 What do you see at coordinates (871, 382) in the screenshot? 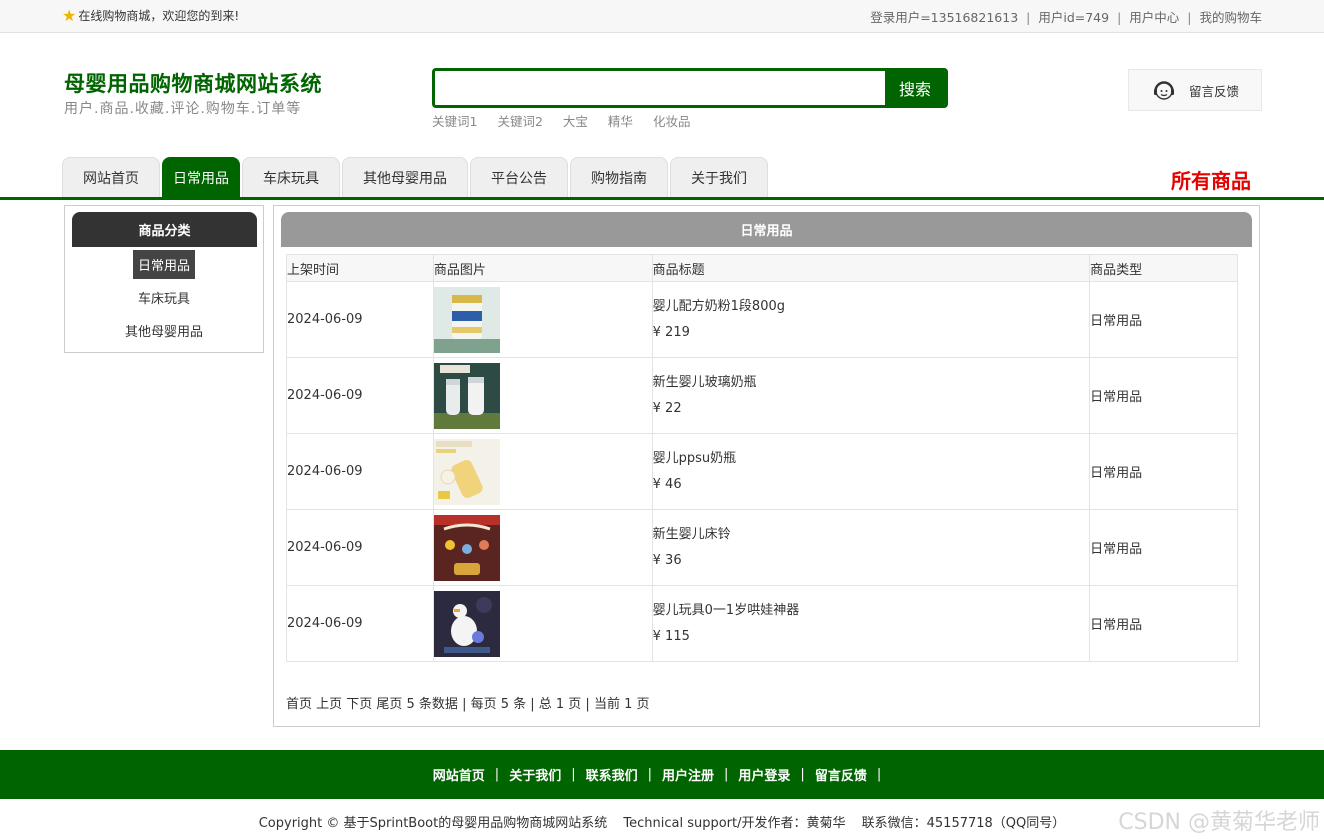
I see `goods-name-link: 新生婴儿玻璃奶瓶` at bounding box center [871, 382].